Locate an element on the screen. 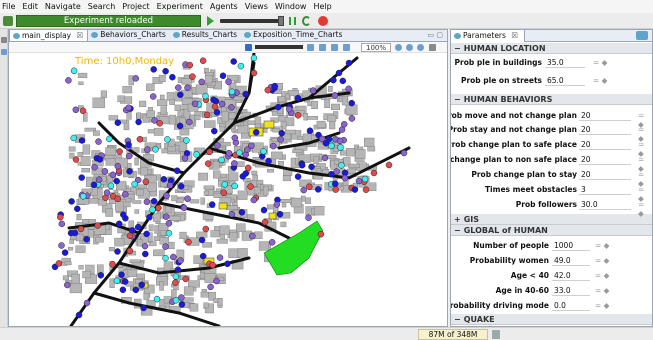 This screenshot has width=653, height=340. pause-display-icon is located at coordinates (248, 47).